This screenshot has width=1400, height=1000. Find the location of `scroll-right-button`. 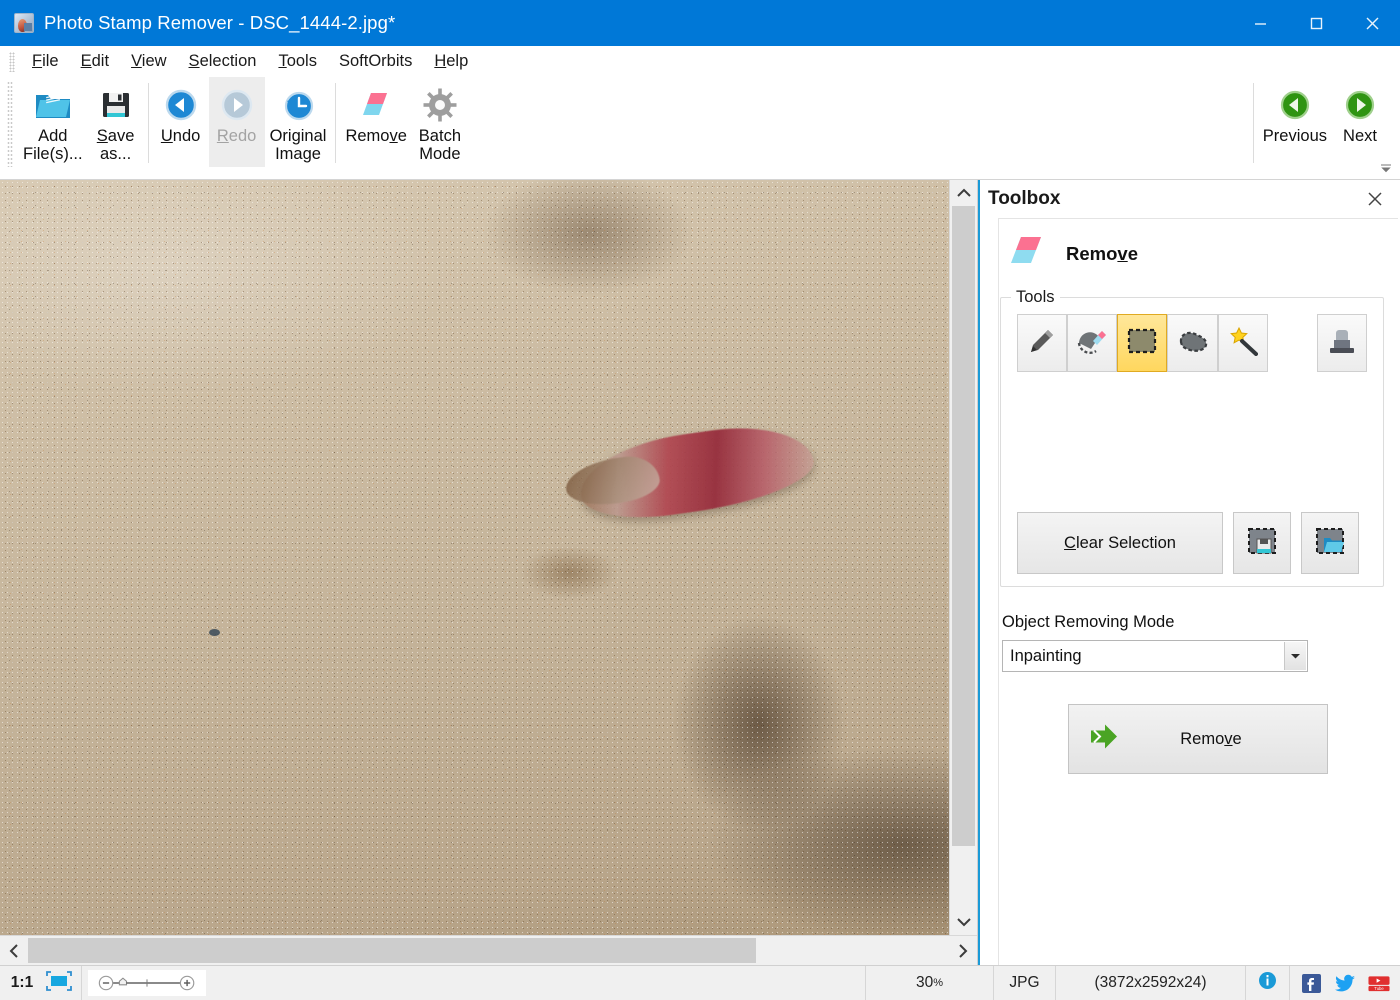

scroll-right-button is located at coordinates (963, 950).